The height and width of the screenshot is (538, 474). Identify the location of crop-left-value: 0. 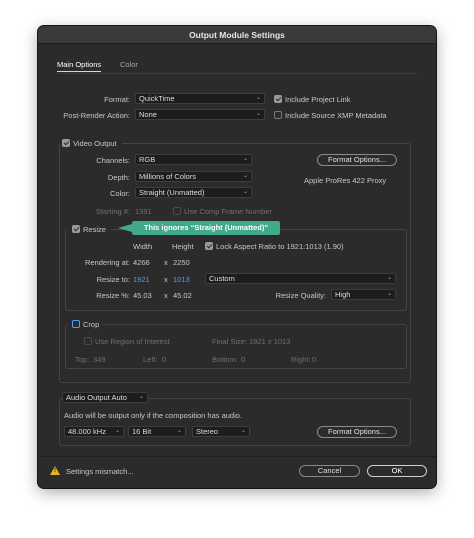
(164, 359).